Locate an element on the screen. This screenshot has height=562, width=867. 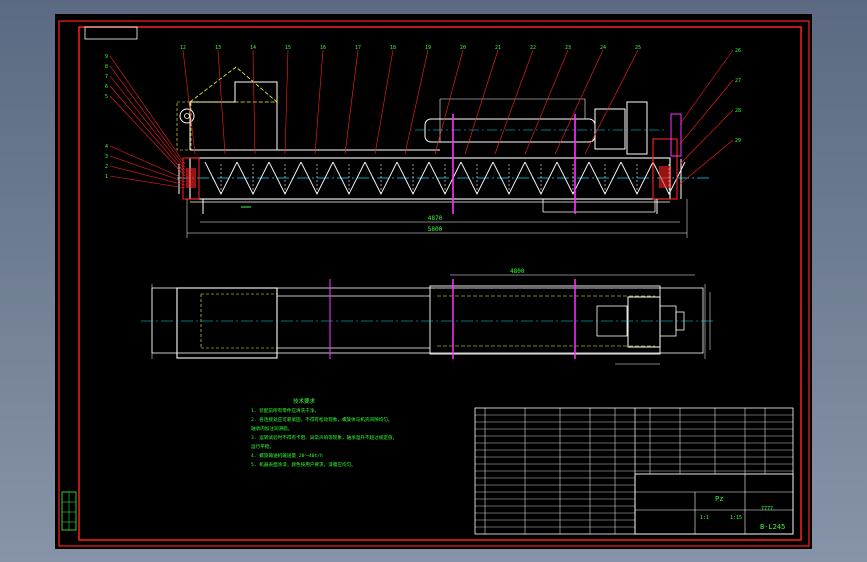
balloon-label: 20 is located at coordinates (463, 48).